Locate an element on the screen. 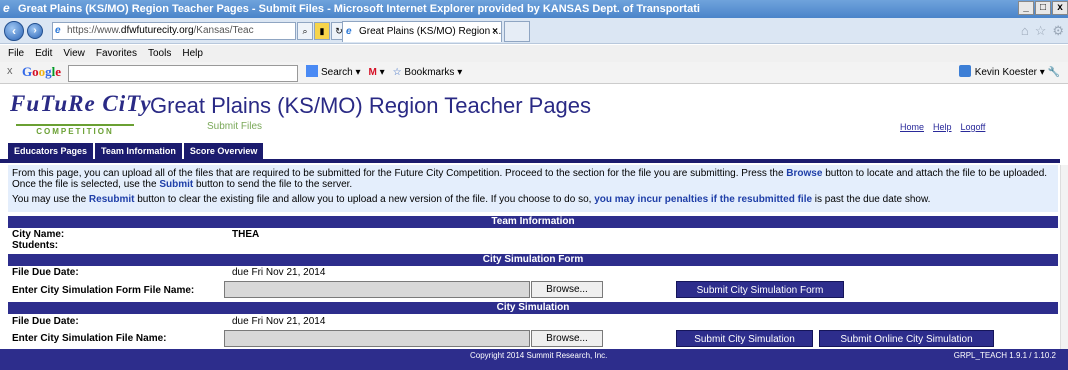 The height and width of the screenshot is (370, 1068). tab-team-information: Team Information is located at coordinates (138, 151).